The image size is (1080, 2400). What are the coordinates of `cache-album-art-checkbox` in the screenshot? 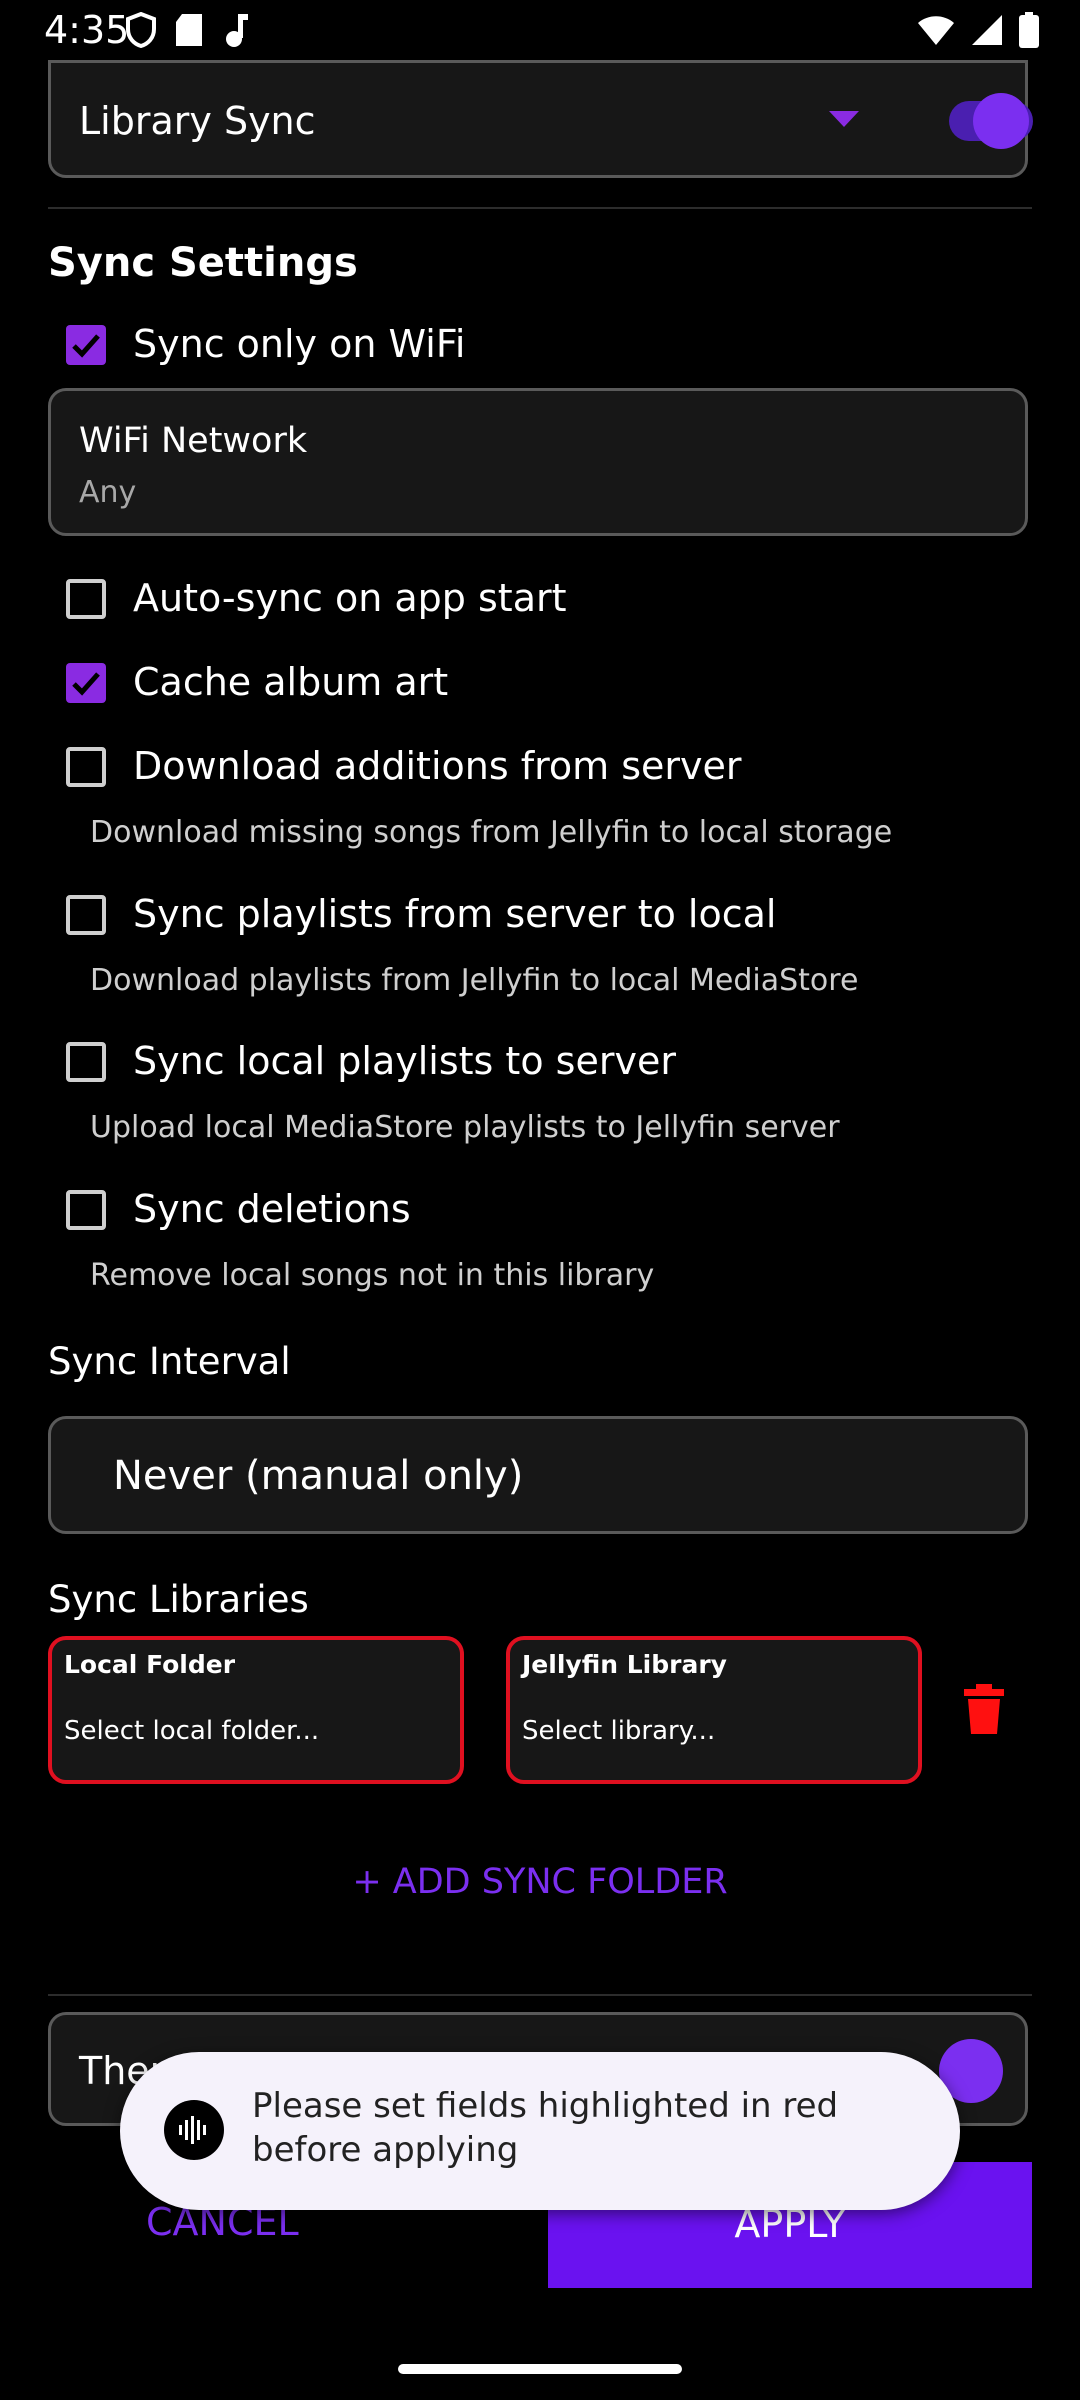 It's located at (86, 683).